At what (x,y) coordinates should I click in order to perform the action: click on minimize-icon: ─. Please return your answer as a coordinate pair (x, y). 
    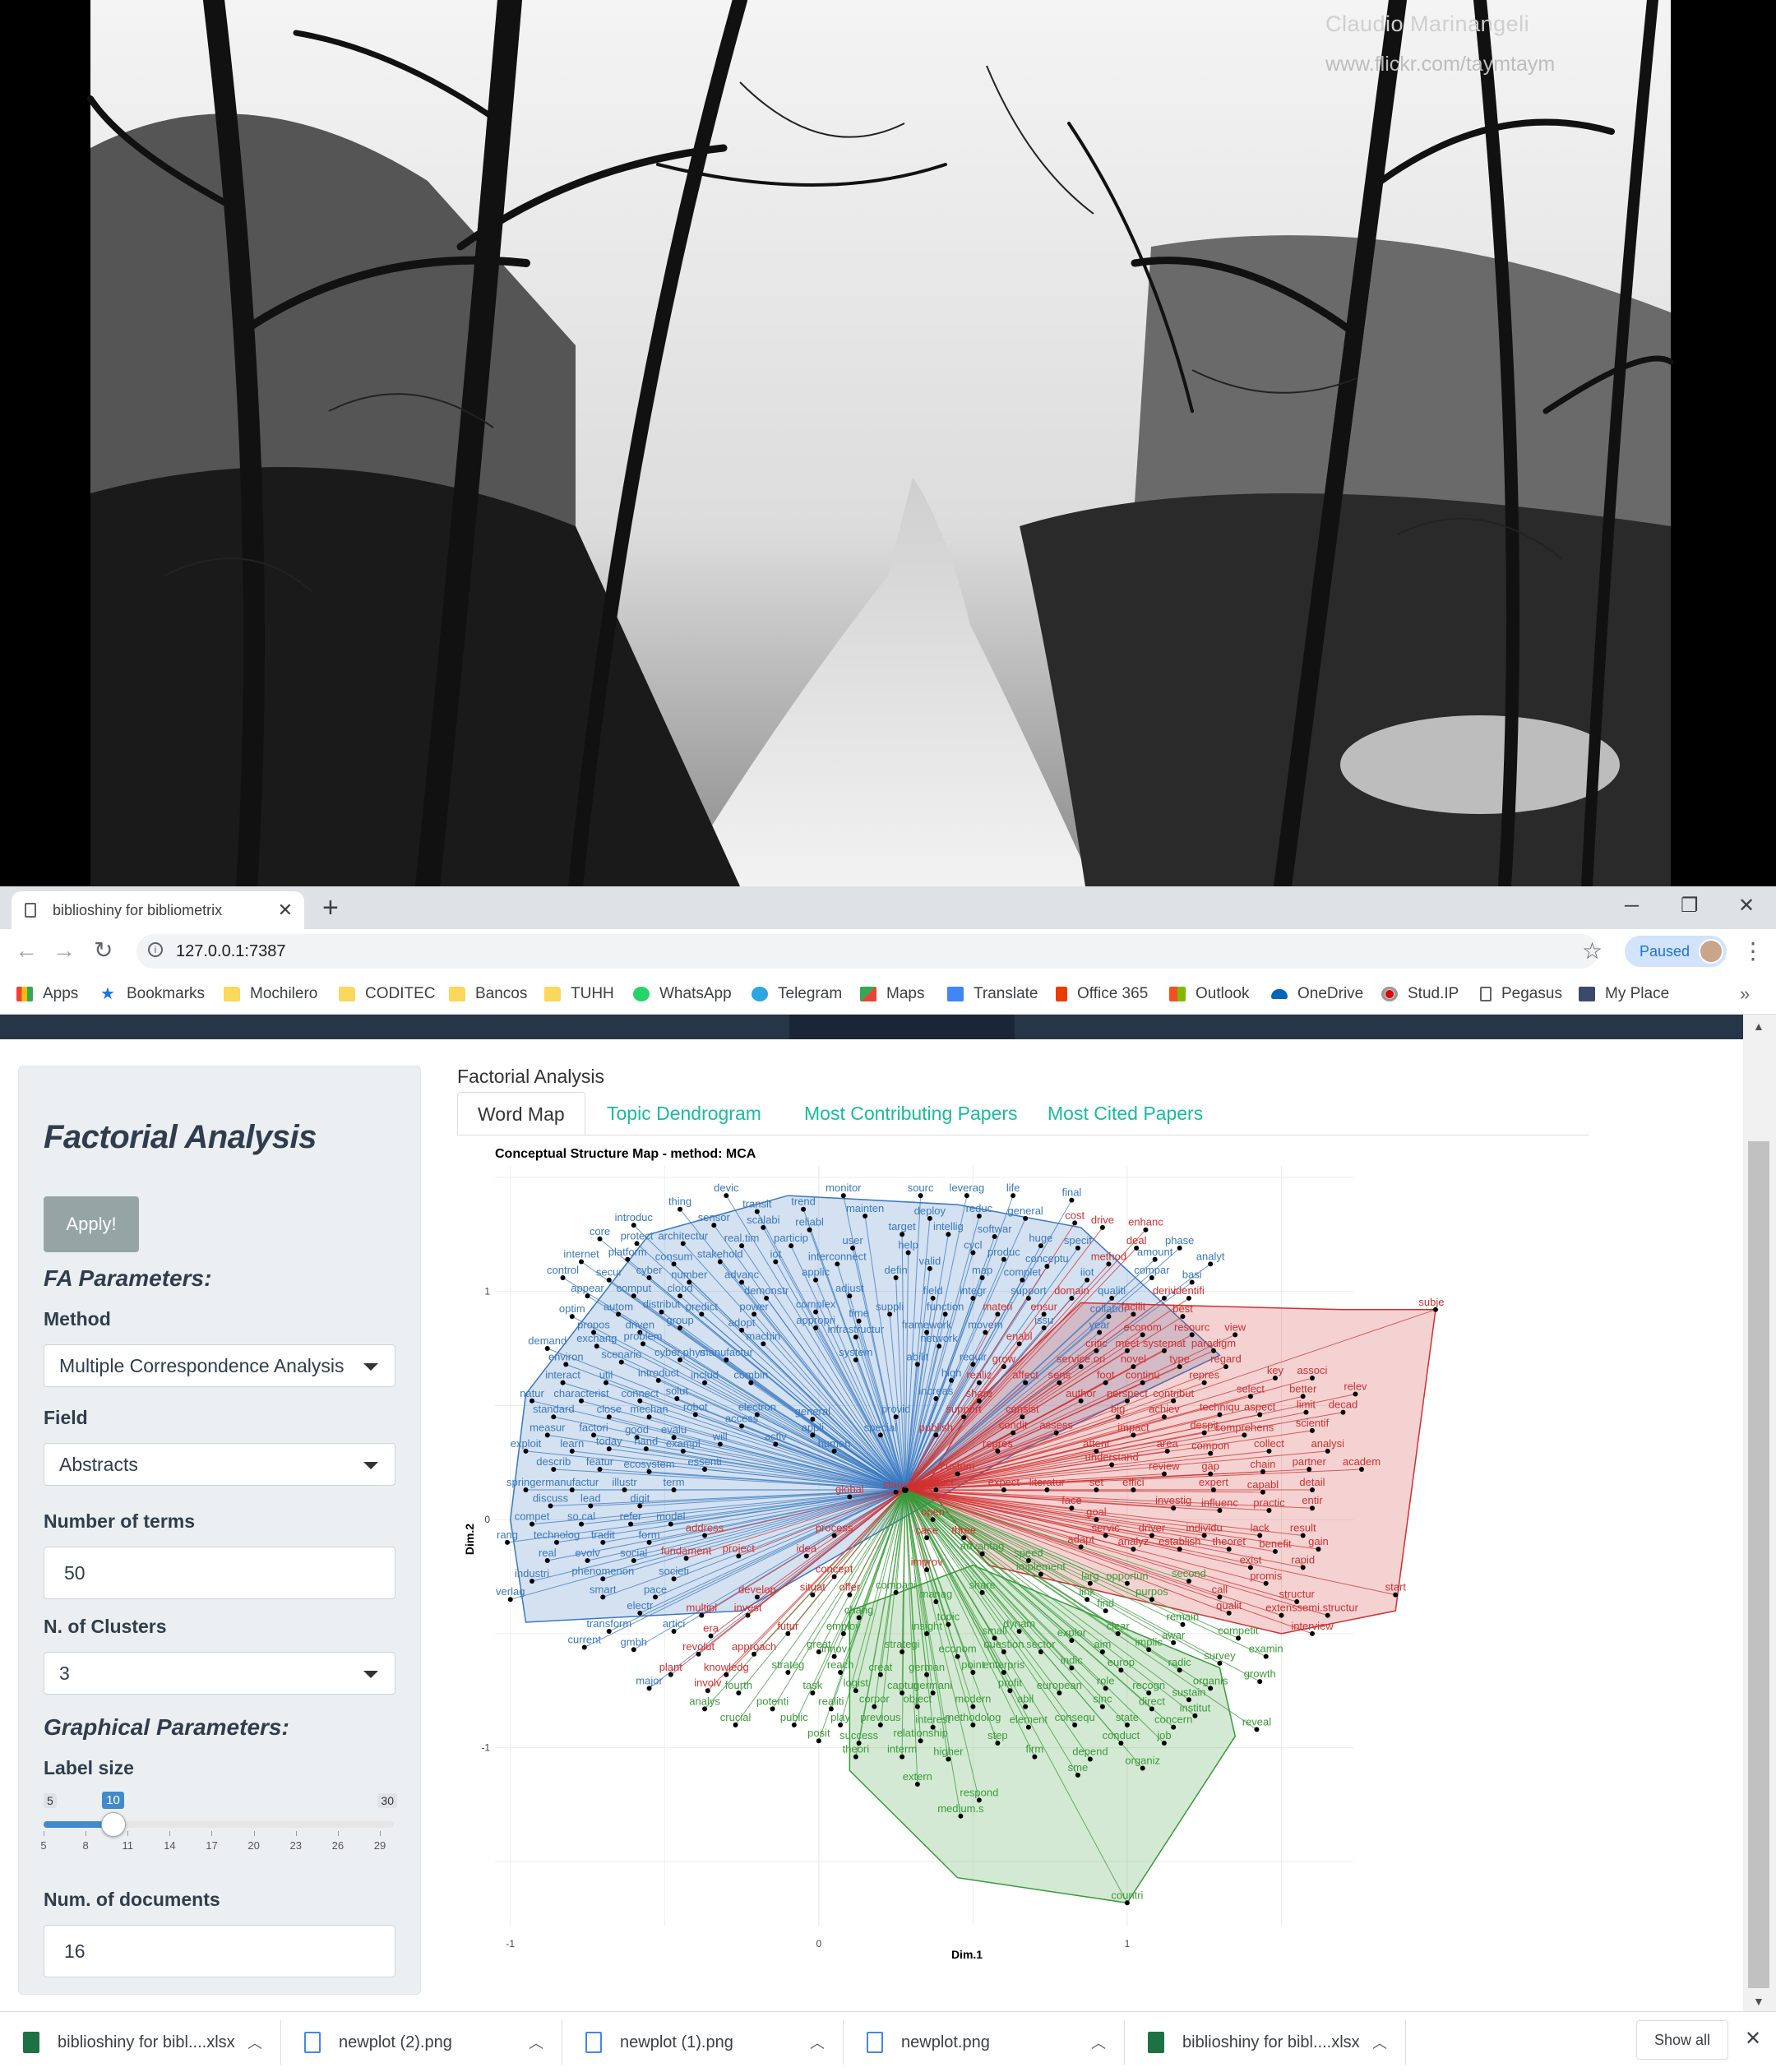
    Looking at the image, I should click on (1632, 906).